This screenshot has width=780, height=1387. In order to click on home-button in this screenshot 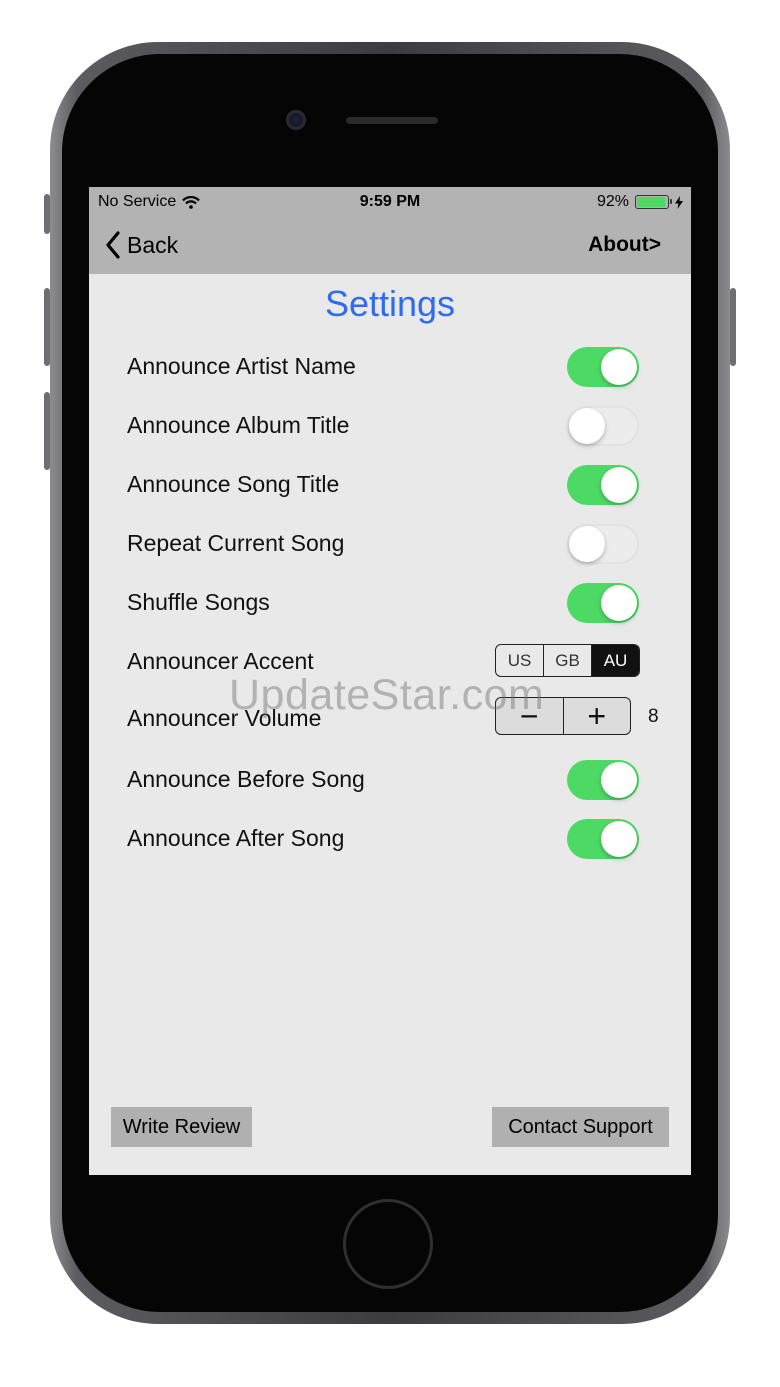, I will do `click(388, 1244)`.